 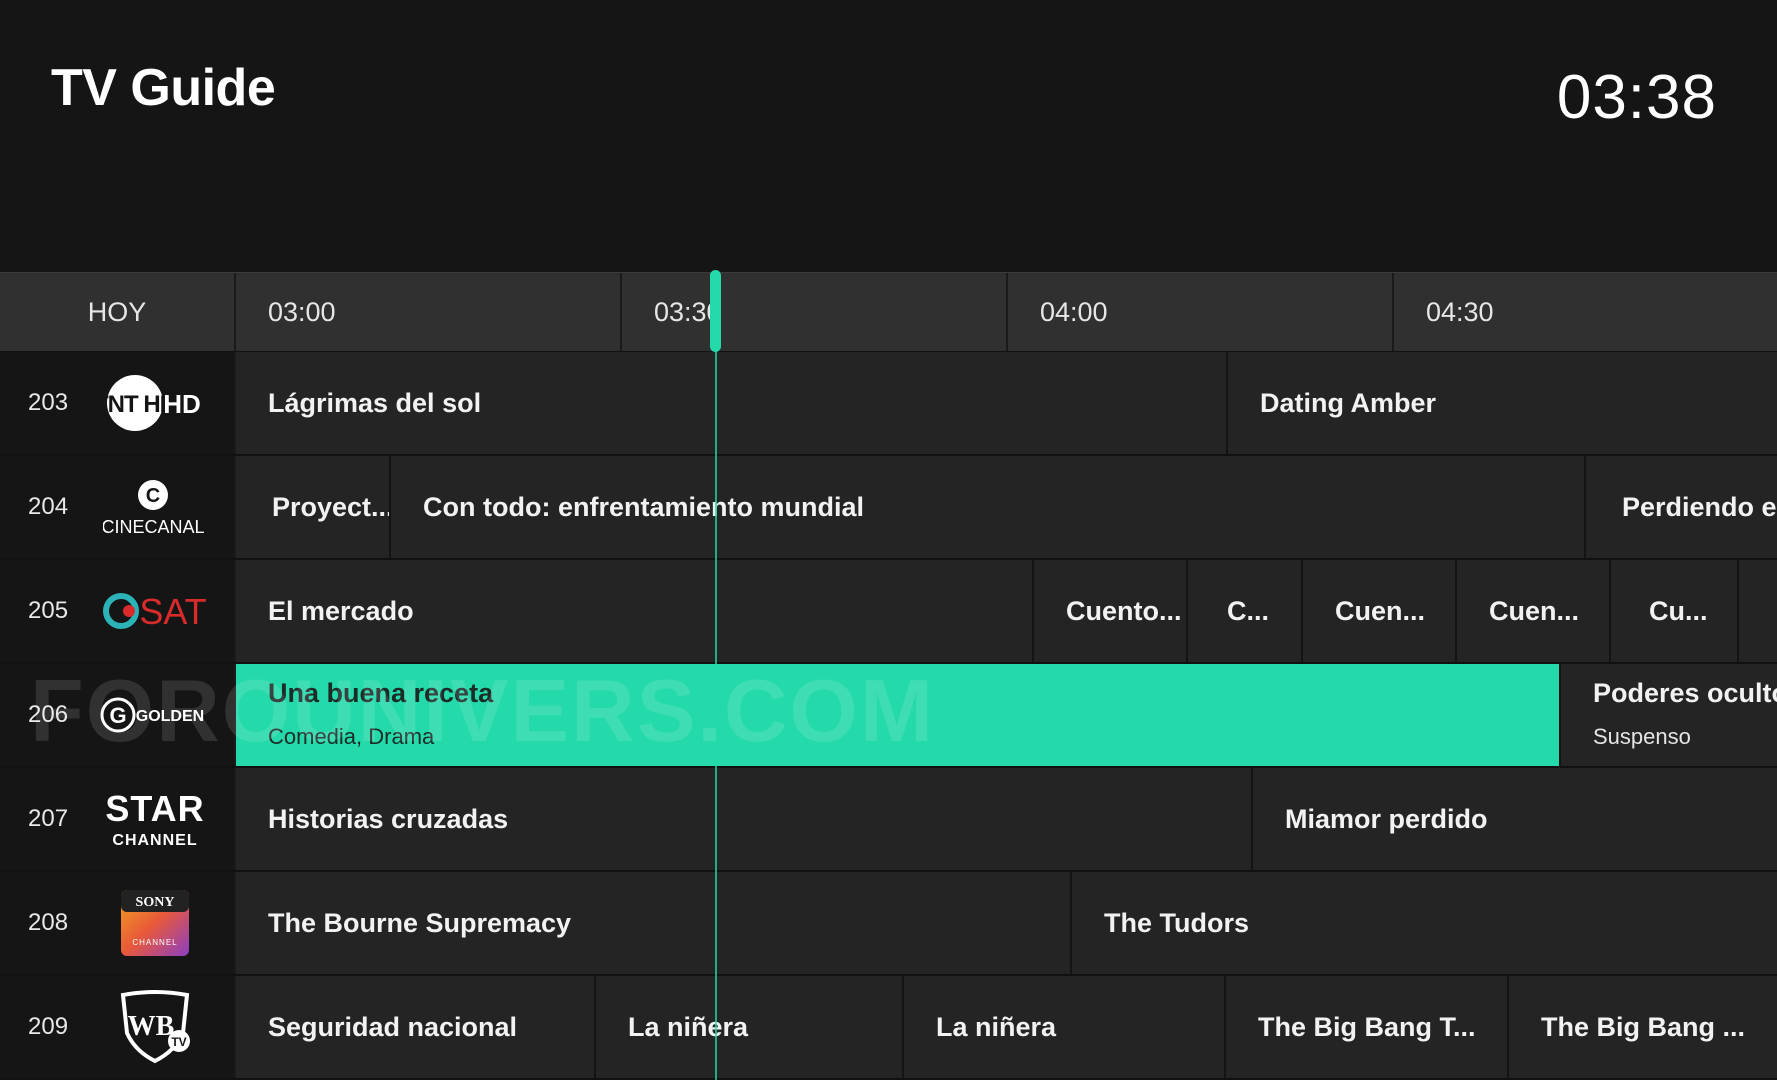 What do you see at coordinates (744, 819) in the screenshot?
I see `program-cell: Historias cruzadas` at bounding box center [744, 819].